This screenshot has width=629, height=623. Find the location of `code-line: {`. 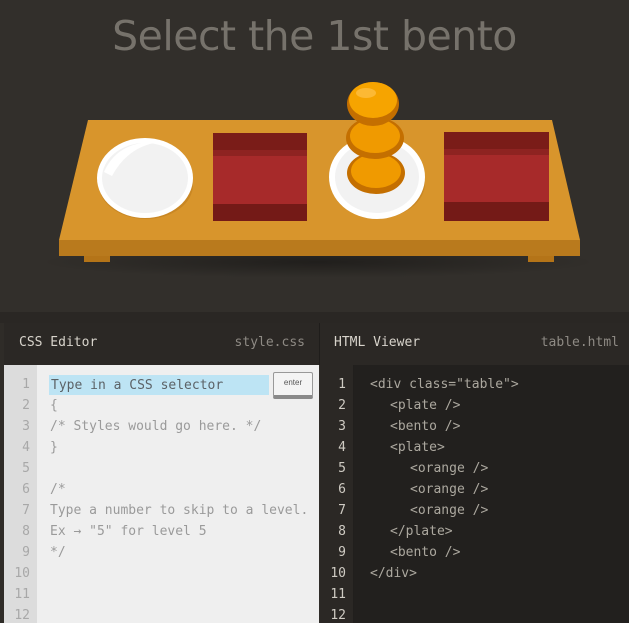

code-line: { is located at coordinates (54, 405).